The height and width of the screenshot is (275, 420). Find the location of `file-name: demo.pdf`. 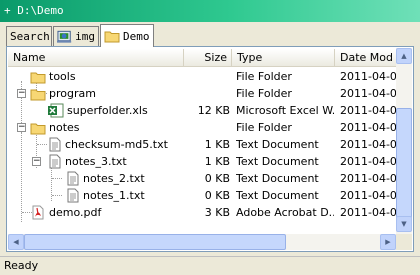

file-name: demo.pdf is located at coordinates (75, 212).